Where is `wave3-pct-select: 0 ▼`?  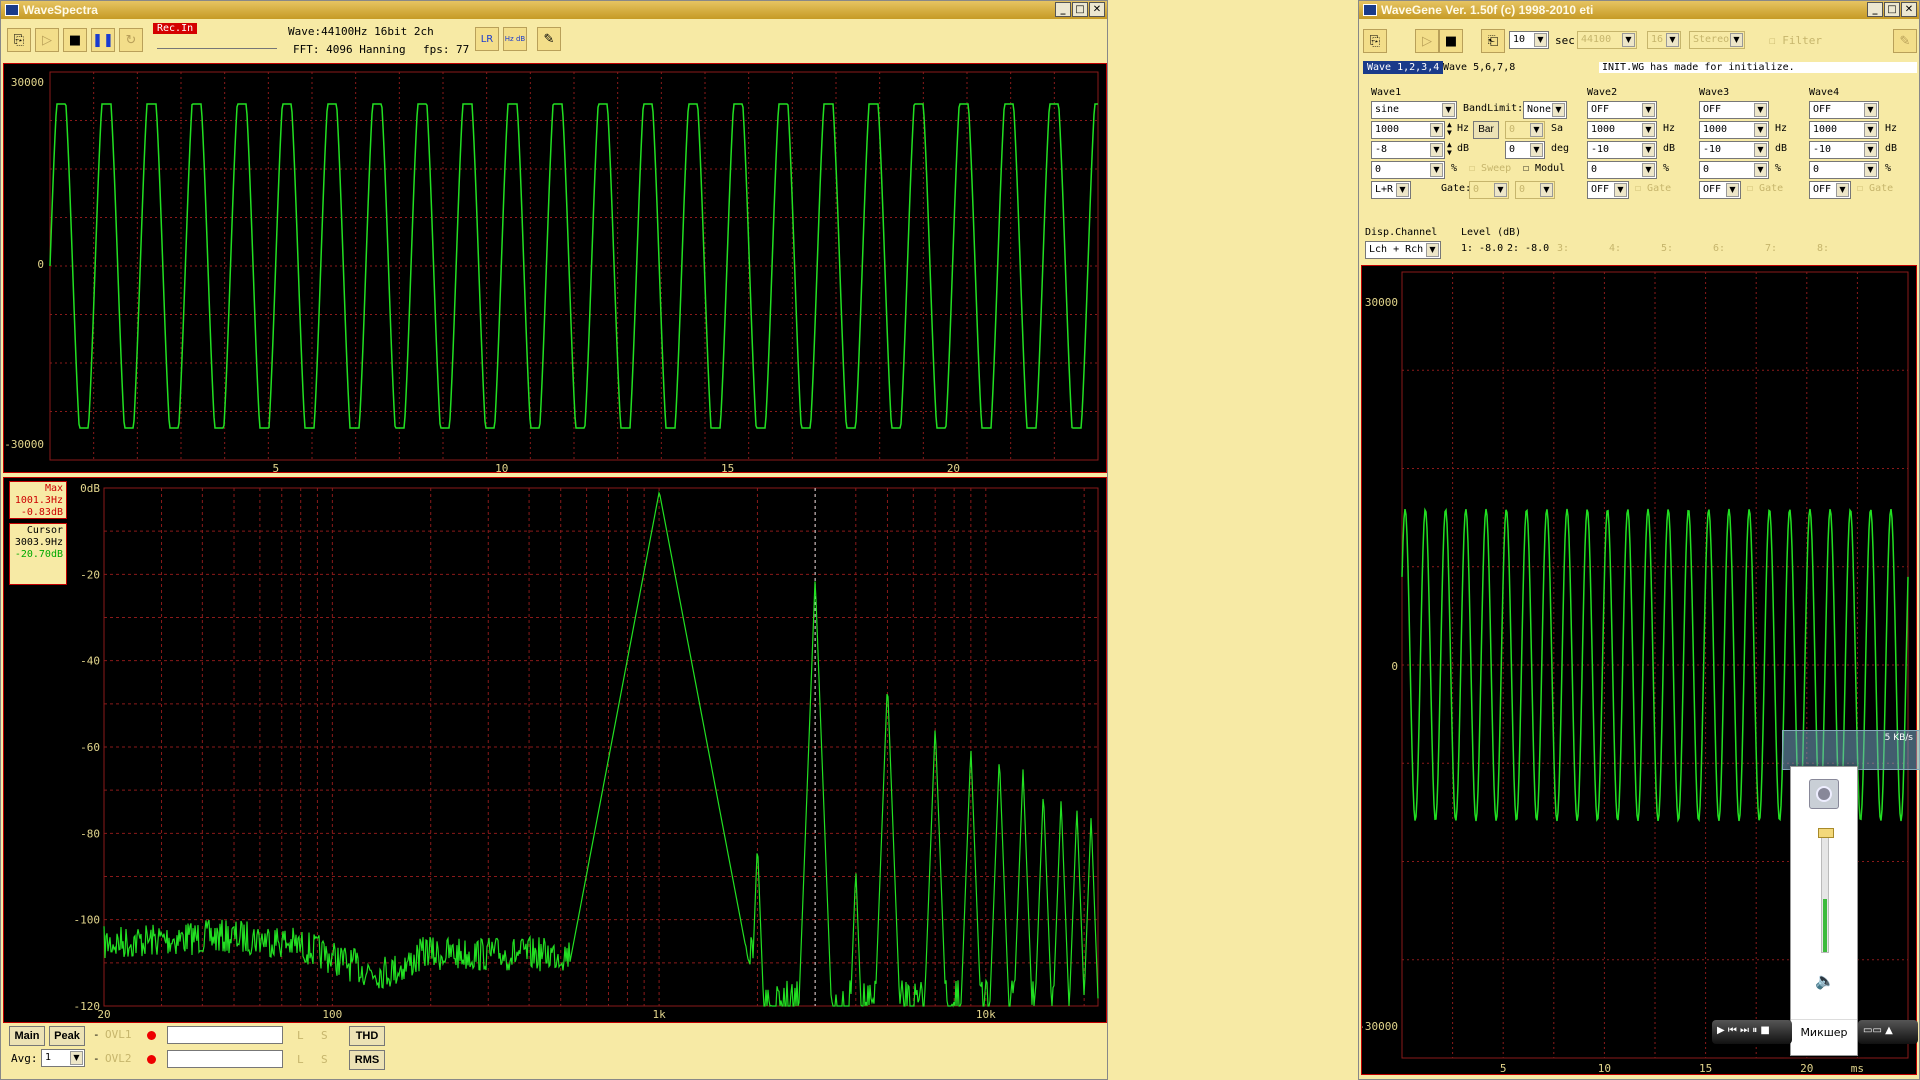 wave3-pct-select: 0 ▼ is located at coordinates (1734, 170).